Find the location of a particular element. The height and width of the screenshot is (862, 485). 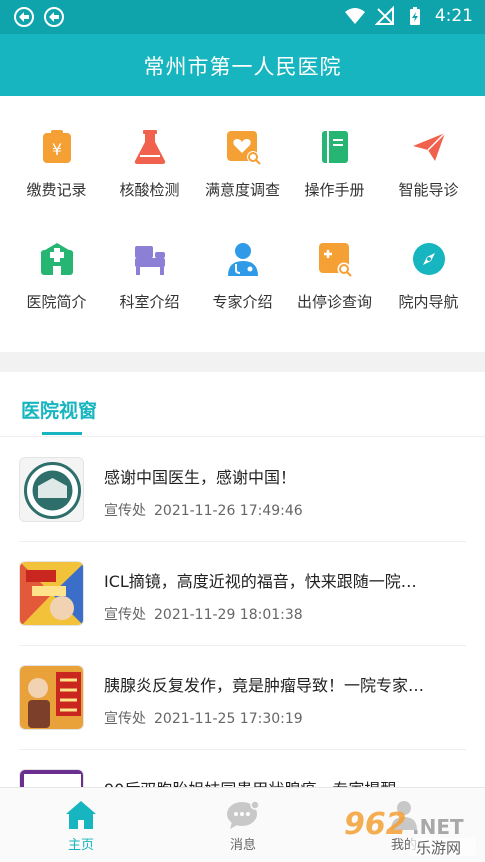

survey-icon is located at coordinates (243, 148).